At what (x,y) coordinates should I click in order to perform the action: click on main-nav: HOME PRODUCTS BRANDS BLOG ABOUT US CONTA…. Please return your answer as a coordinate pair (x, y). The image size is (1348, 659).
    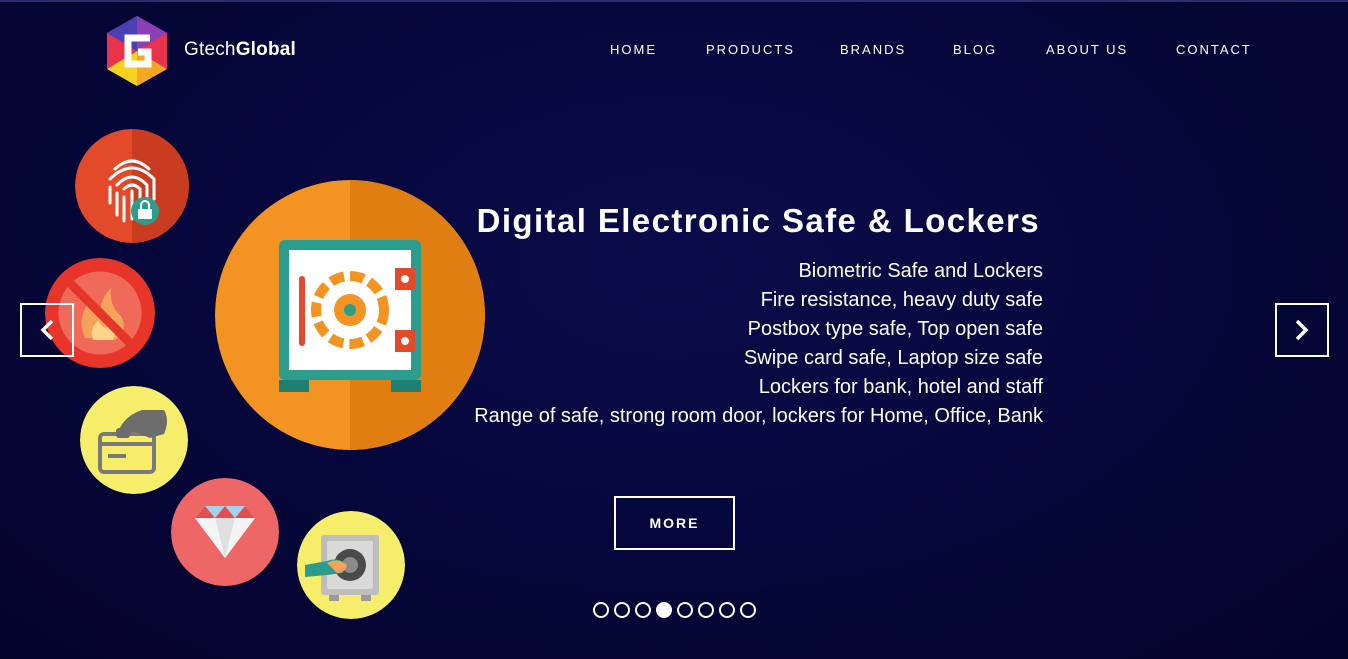
    Looking at the image, I should click on (674, 52).